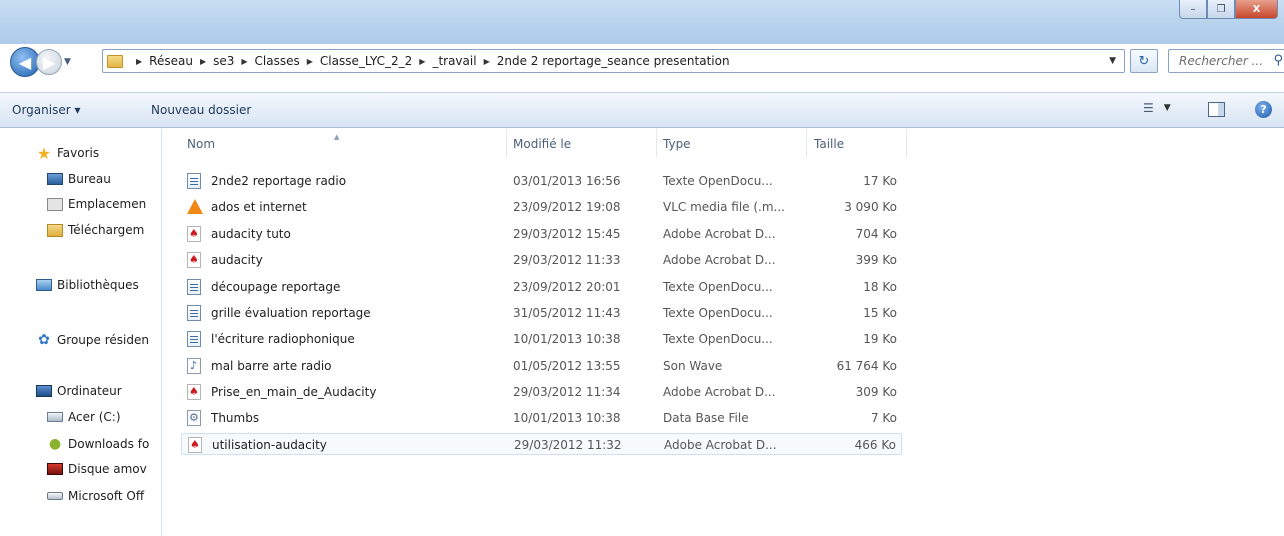  I want to click on file-name: découpage reportage, so click(276, 287).